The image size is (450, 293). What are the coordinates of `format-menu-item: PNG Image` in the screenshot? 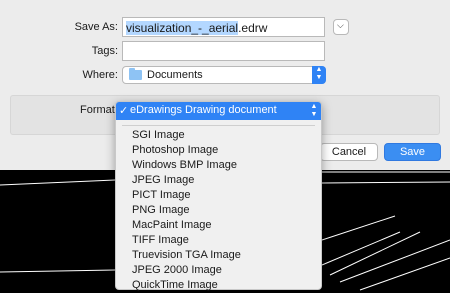 It's located at (186, 210).